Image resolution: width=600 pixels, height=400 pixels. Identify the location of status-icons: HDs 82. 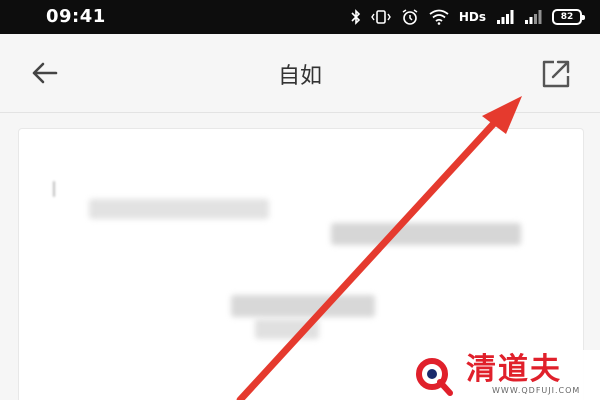
(468, 17).